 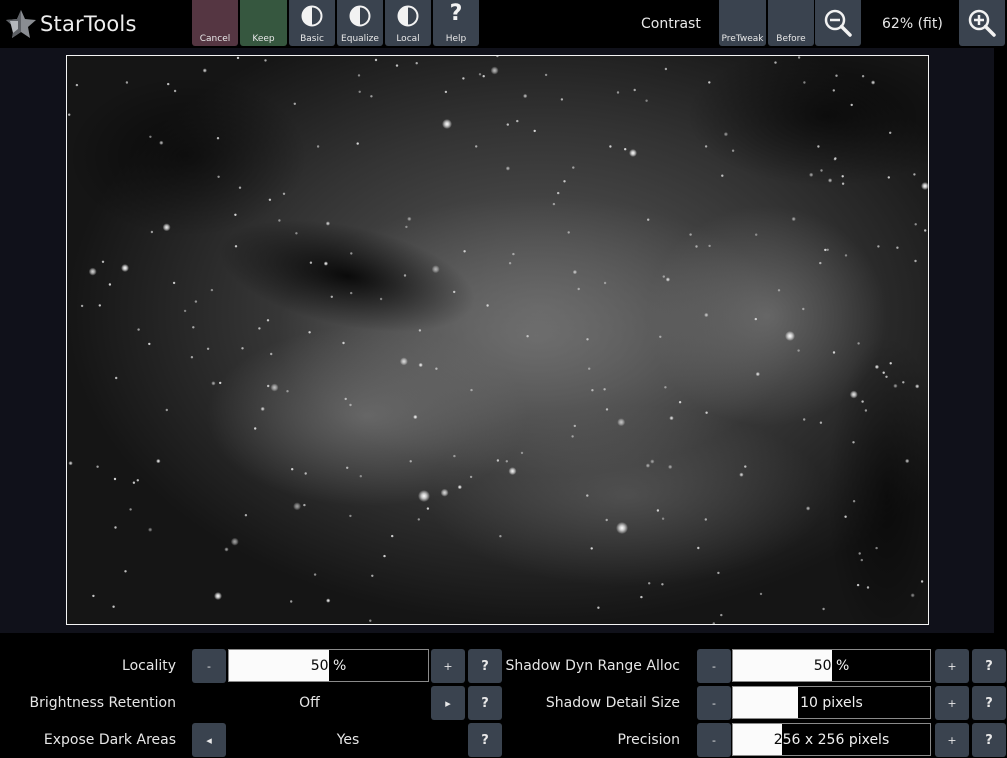 What do you see at coordinates (485, 740) in the screenshot?
I see `expose-dark-areas-help-button: ?` at bounding box center [485, 740].